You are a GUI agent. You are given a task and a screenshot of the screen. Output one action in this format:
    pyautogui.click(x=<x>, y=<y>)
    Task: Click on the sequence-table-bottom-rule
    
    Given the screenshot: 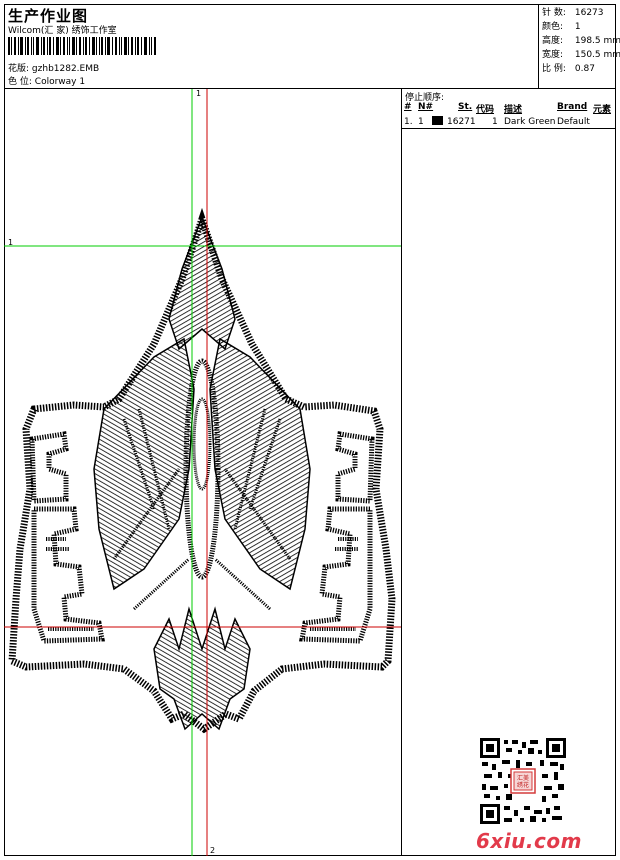 What is the action you would take?
    pyautogui.click(x=509, y=128)
    